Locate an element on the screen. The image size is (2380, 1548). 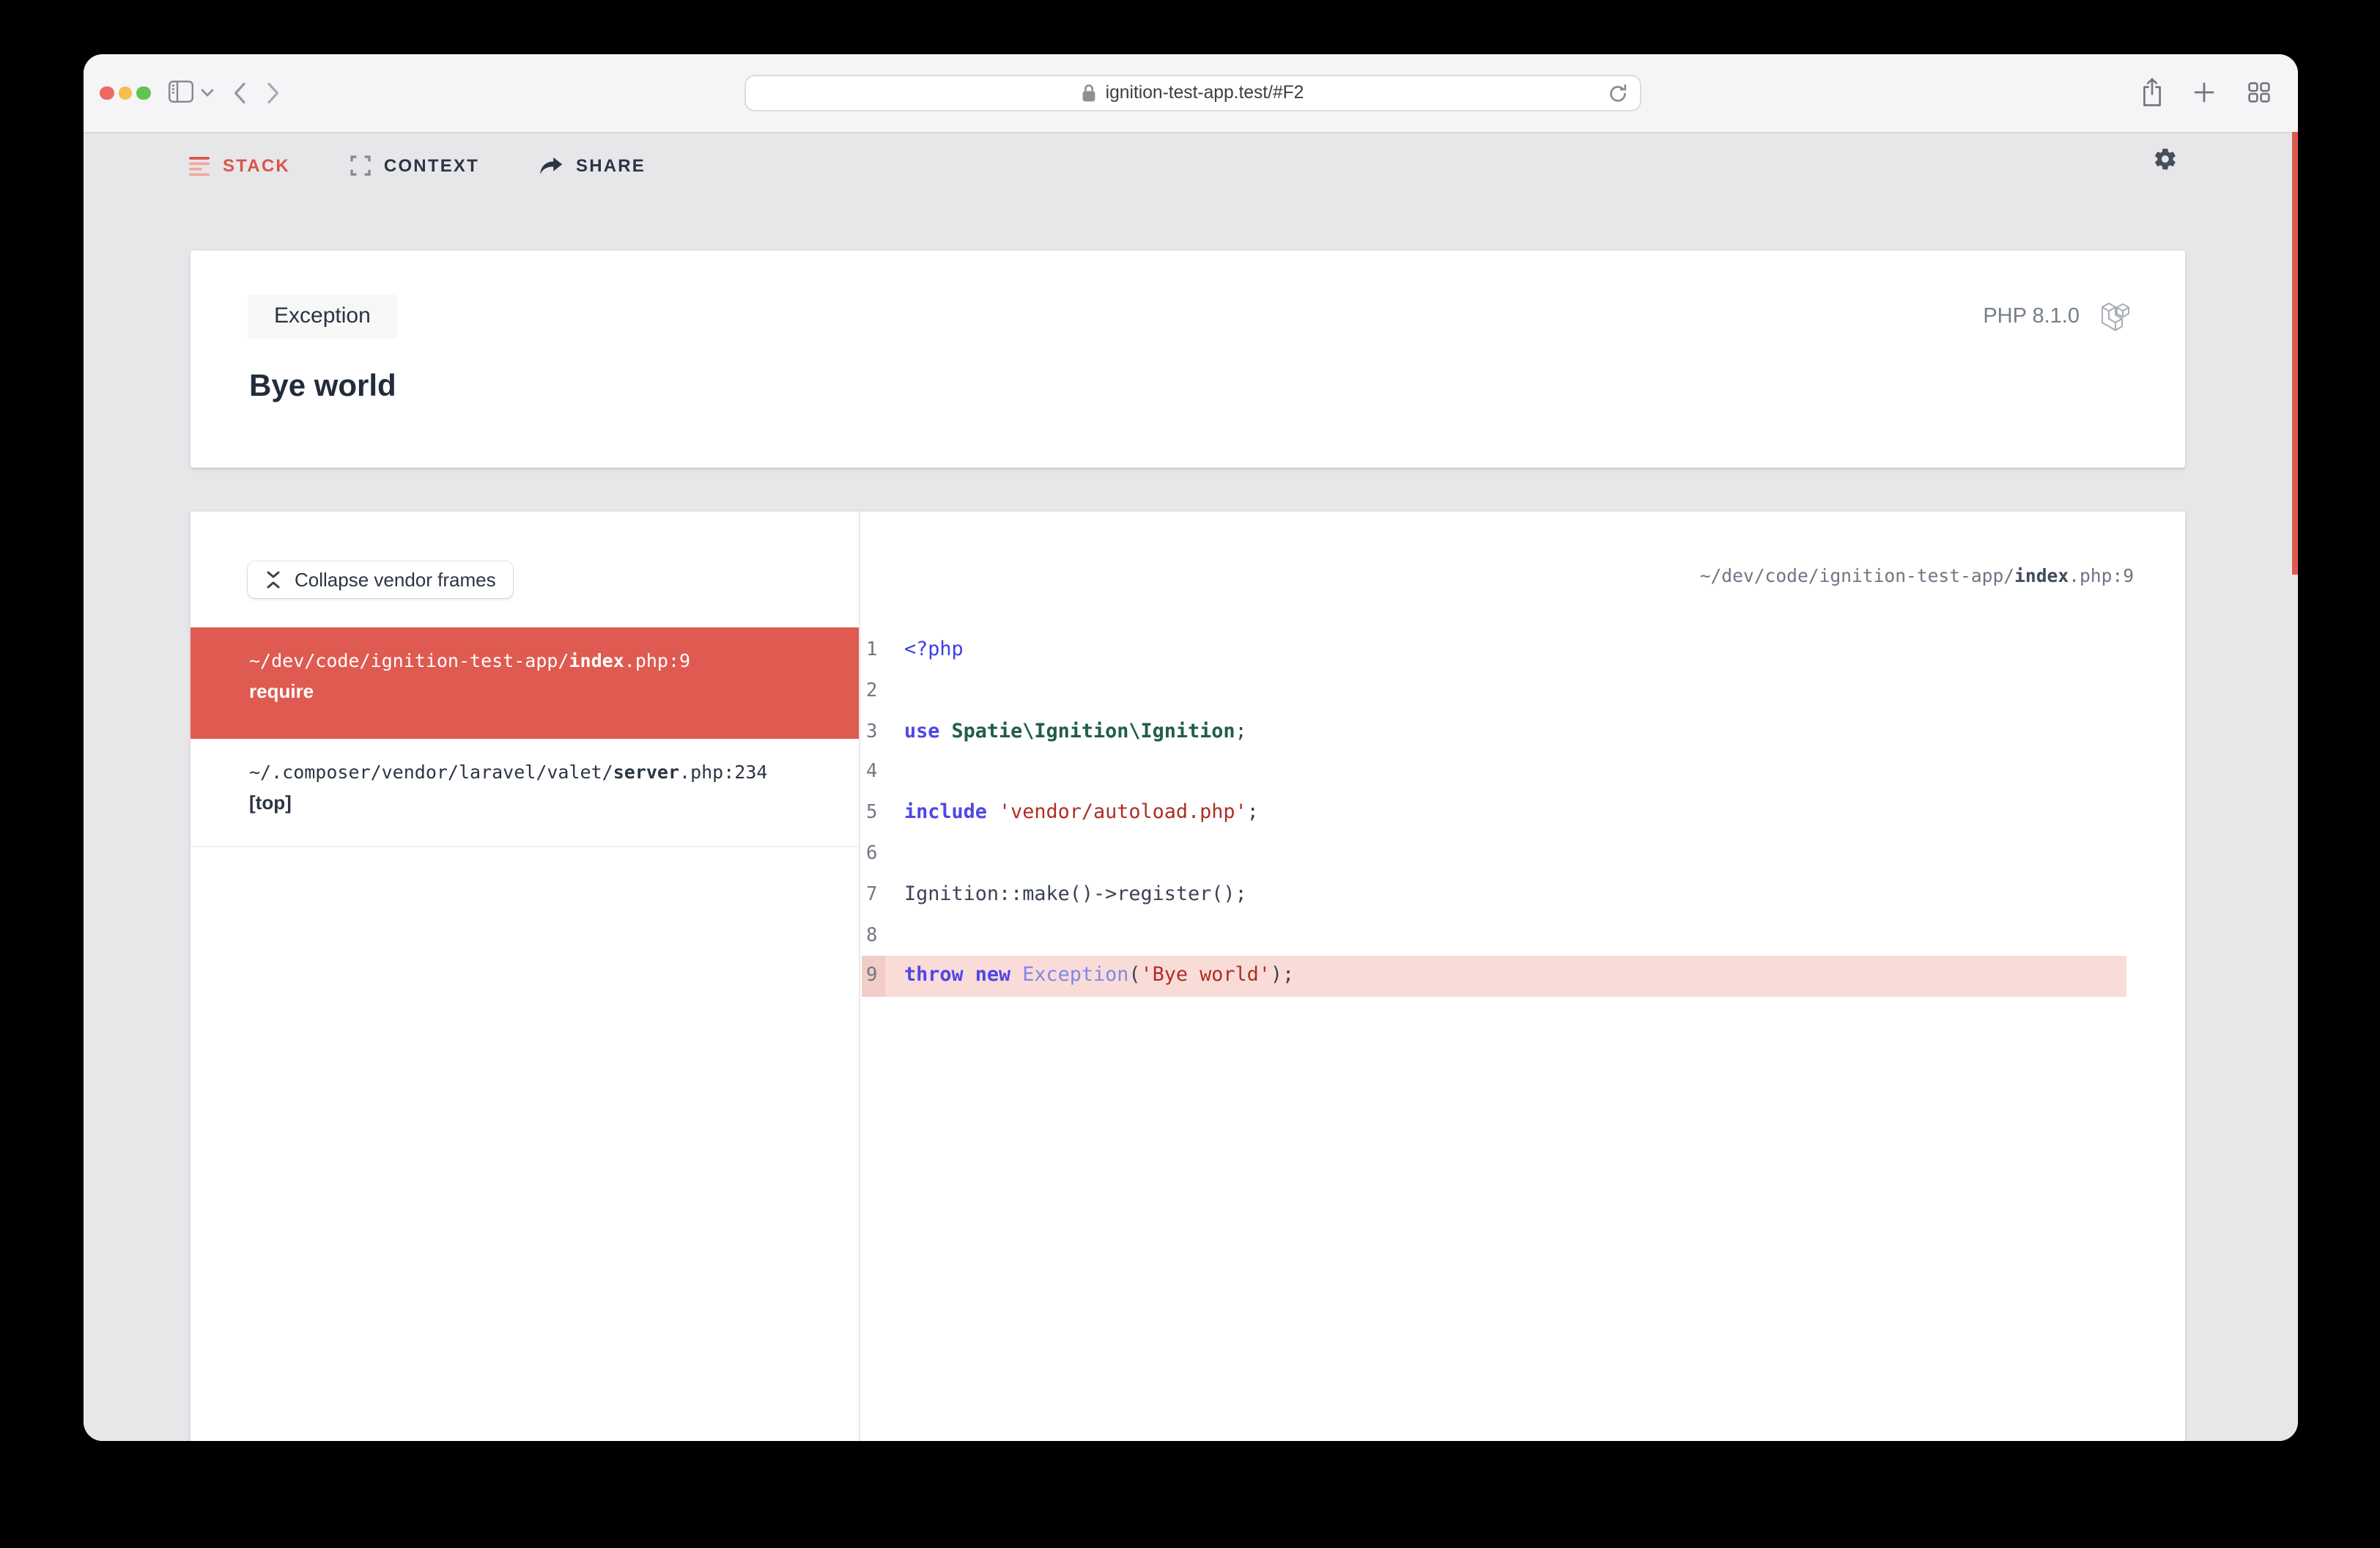
code-line: 7 Ignition::make()->register(); is located at coordinates (1494, 895).